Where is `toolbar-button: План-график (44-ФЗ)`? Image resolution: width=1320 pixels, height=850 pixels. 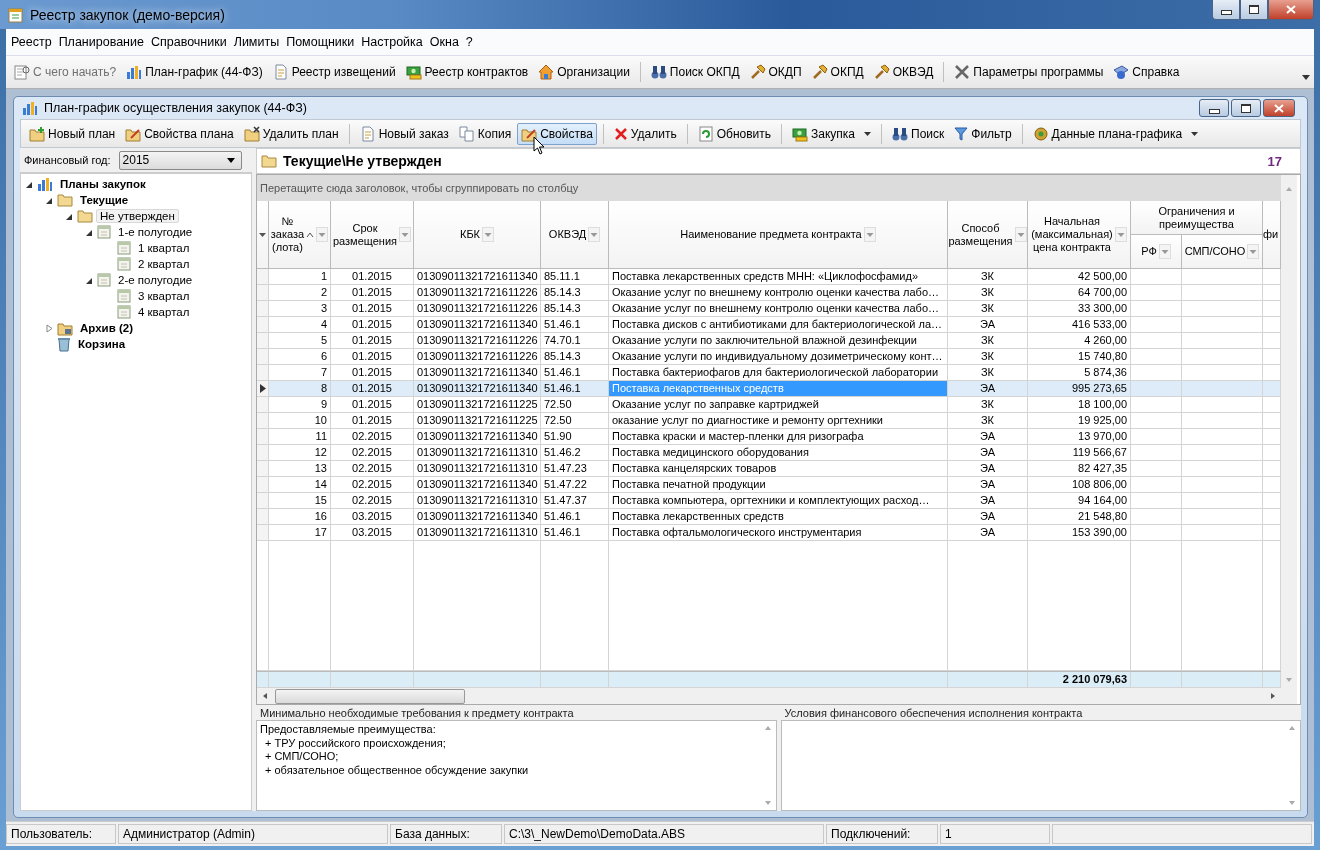
toolbar-button: План-график (44-ФЗ) is located at coordinates (194, 72).